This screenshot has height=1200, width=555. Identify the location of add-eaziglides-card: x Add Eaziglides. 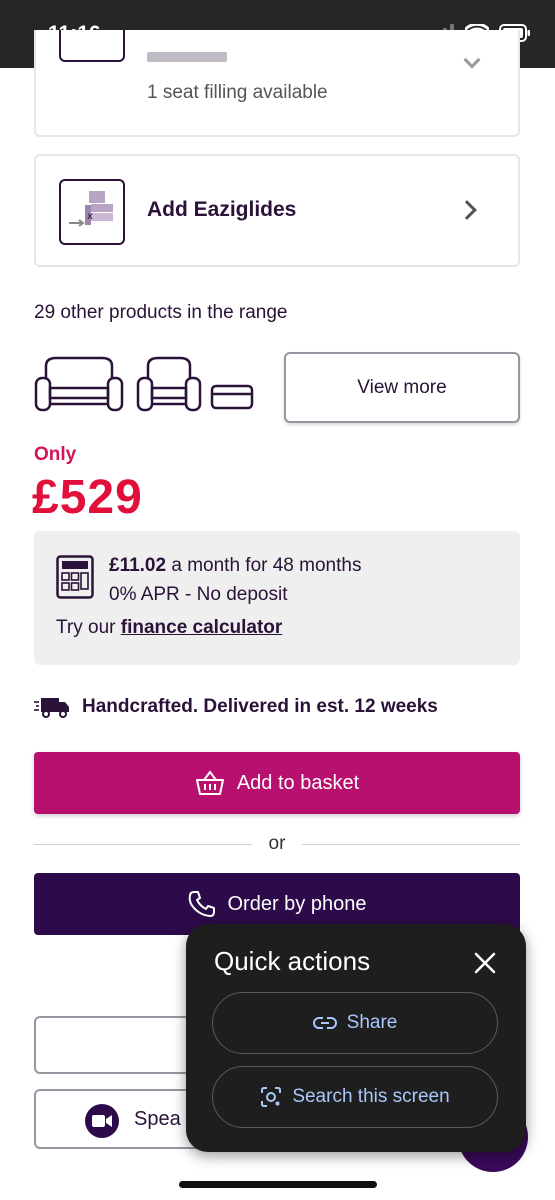
(277, 210).